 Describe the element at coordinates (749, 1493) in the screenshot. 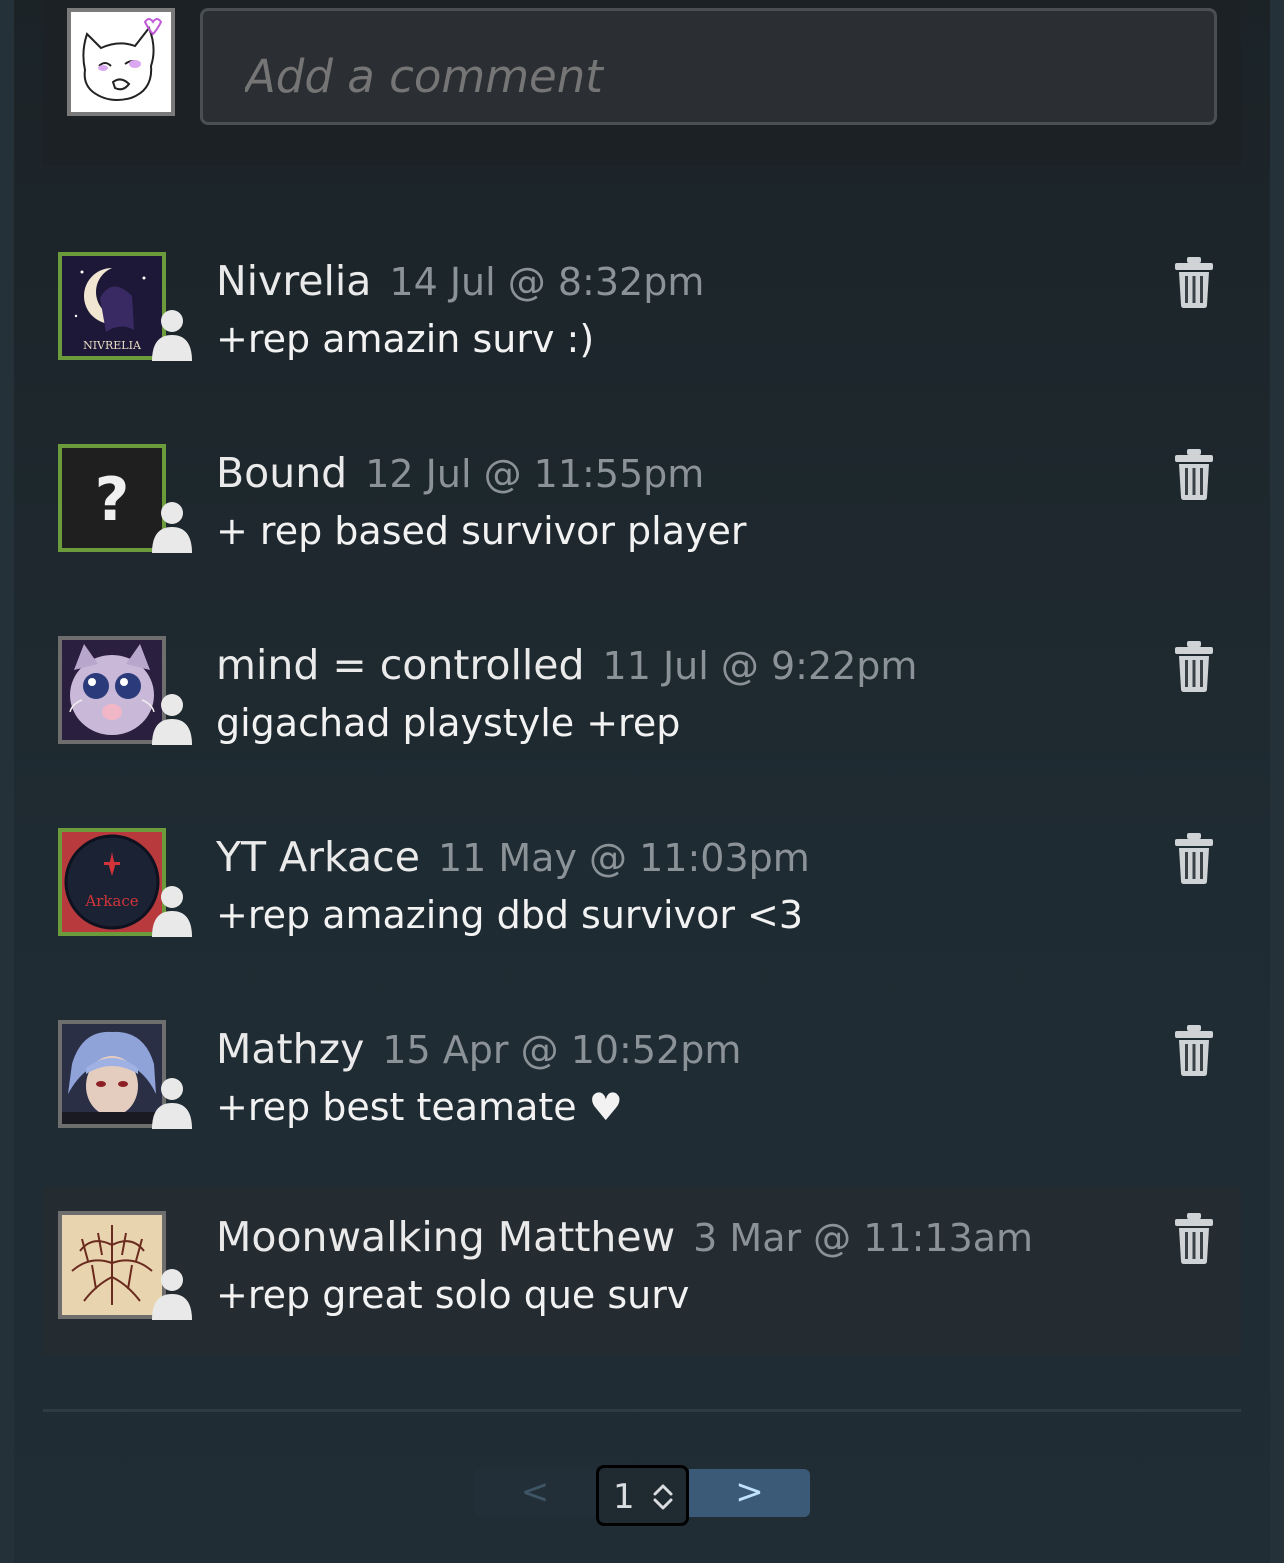

I see `next-page-button: >` at that location.